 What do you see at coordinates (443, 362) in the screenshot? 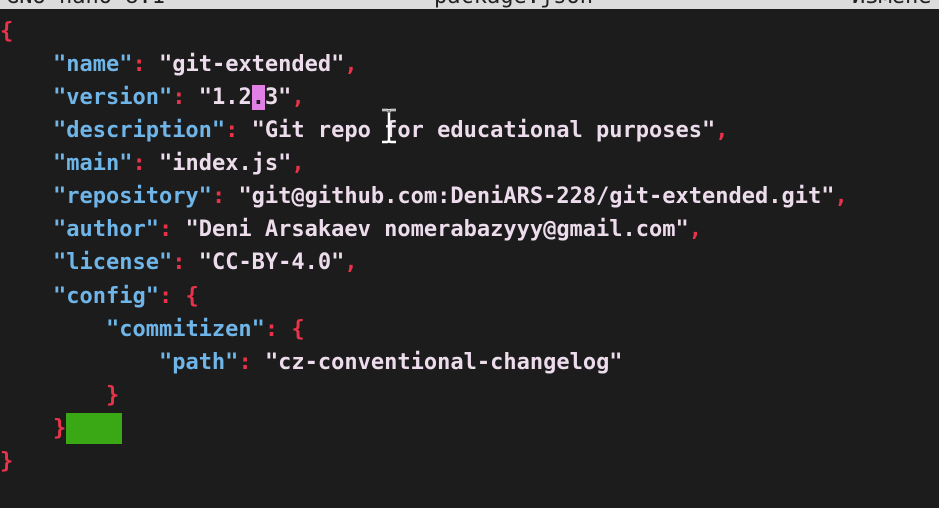
I see `json-value-path: "cz-conventional-changelog"` at bounding box center [443, 362].